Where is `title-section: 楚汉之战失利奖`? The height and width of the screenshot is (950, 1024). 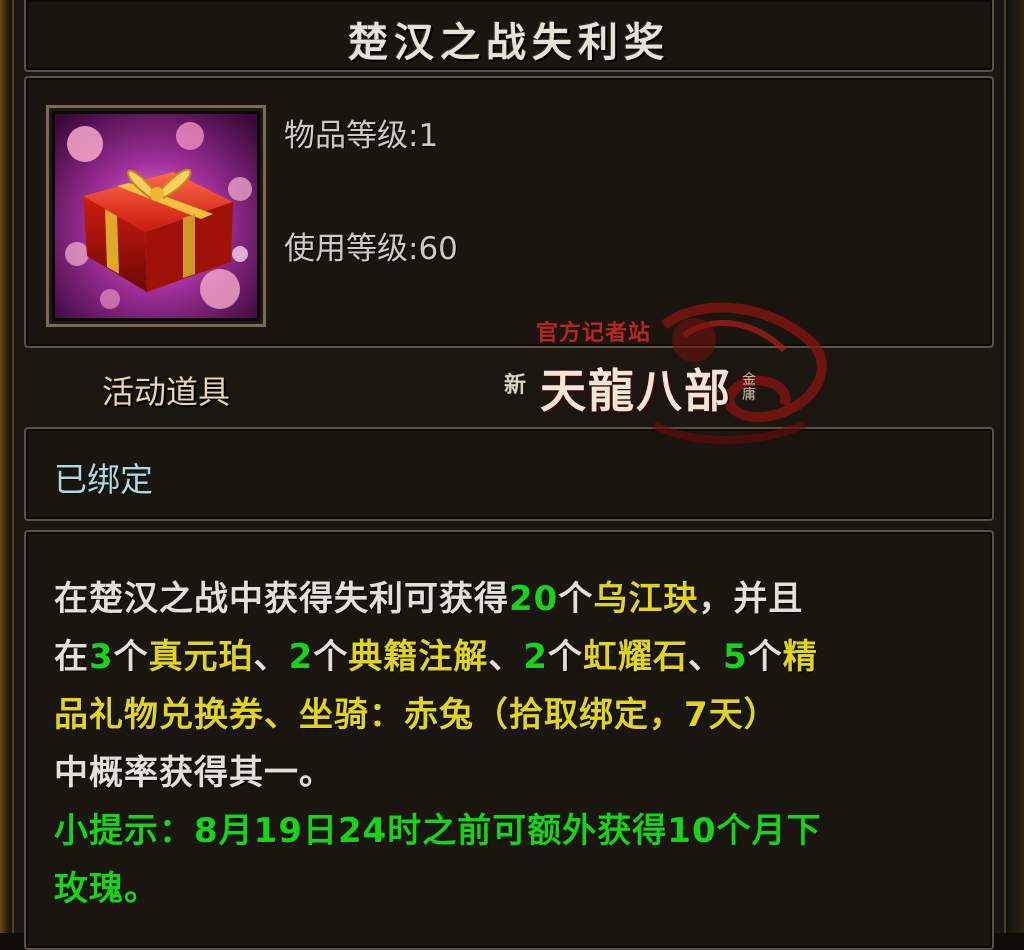
title-section: 楚汉之战失利奖 is located at coordinates (509, 36).